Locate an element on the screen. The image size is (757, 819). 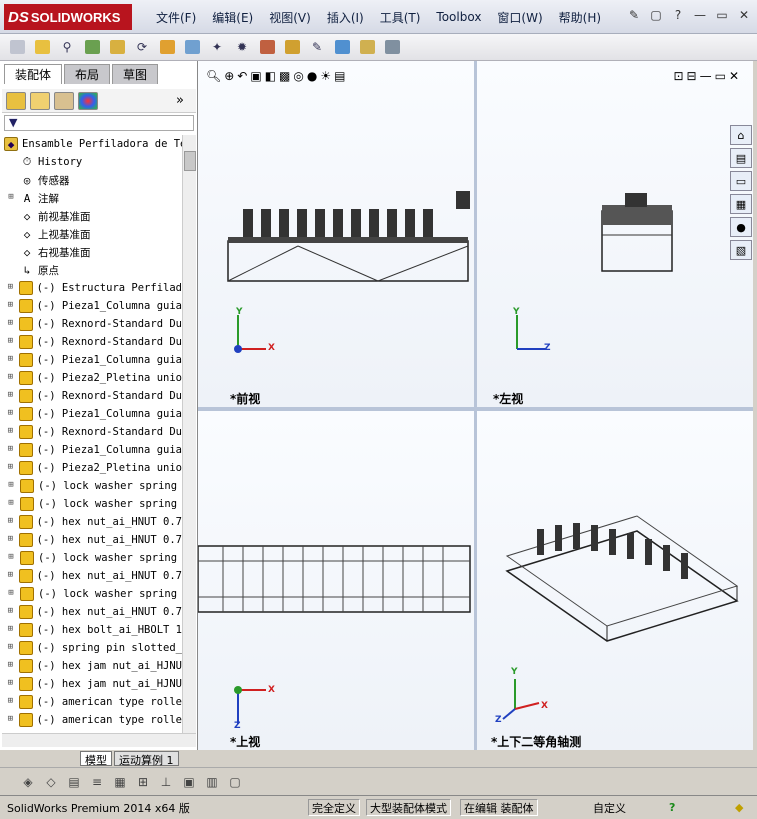
pin-icon: ✎ is located at coordinates (634, 15).